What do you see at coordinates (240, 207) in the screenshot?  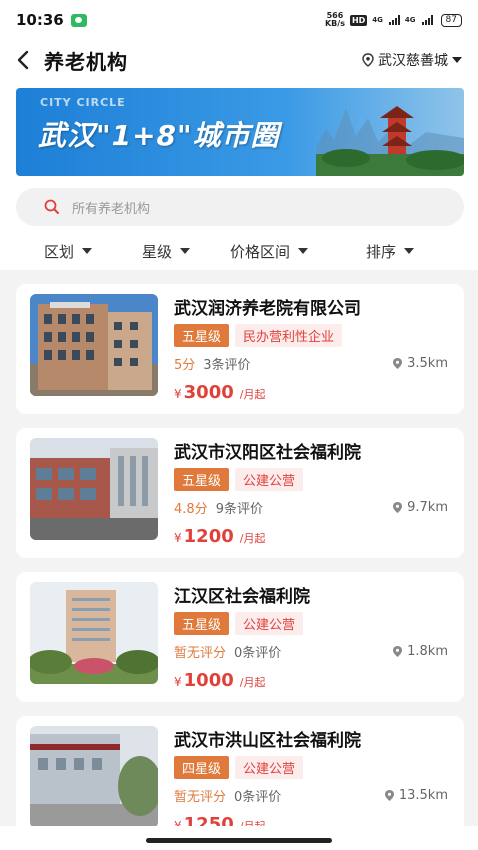 I see `search-input: 所有养老机构` at bounding box center [240, 207].